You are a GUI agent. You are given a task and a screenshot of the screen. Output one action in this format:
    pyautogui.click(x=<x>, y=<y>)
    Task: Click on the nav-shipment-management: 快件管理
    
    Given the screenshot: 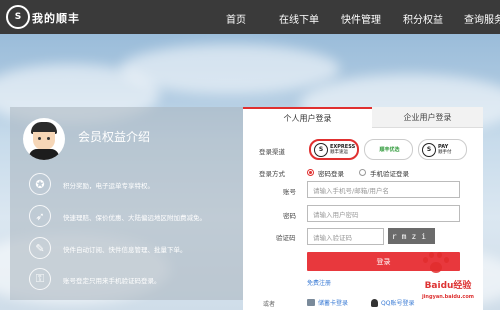 What is the action you would take?
    pyautogui.click(x=361, y=18)
    